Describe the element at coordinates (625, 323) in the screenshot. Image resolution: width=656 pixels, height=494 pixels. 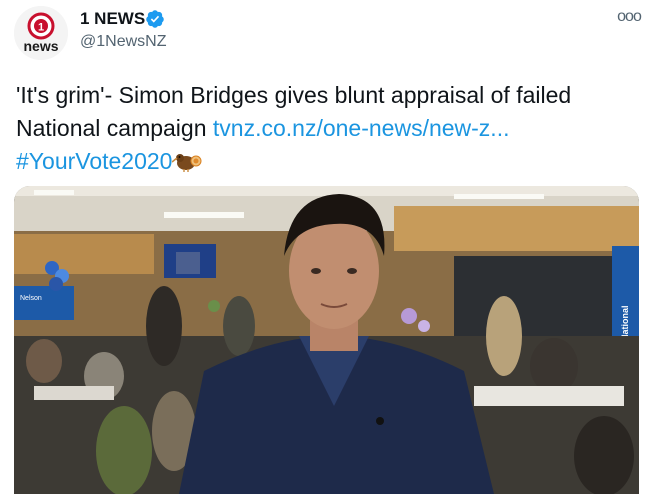
I see `banner-text: National` at that location.